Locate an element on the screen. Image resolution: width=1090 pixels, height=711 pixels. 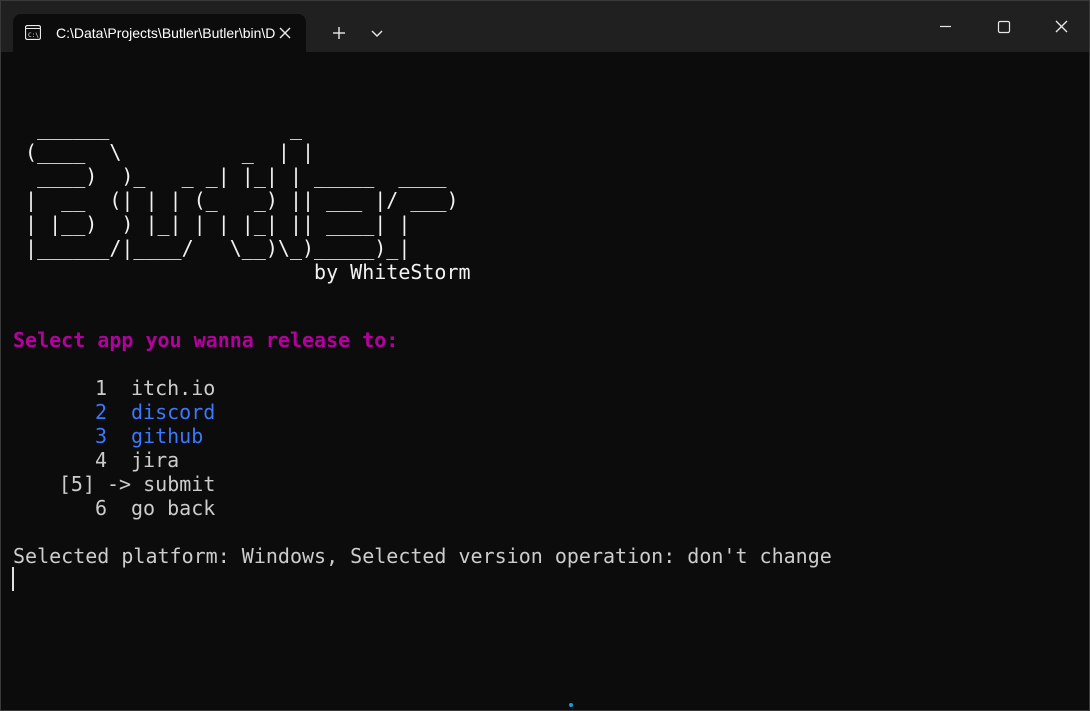
ascii-art-line: ______ _ is located at coordinates (157, 128).